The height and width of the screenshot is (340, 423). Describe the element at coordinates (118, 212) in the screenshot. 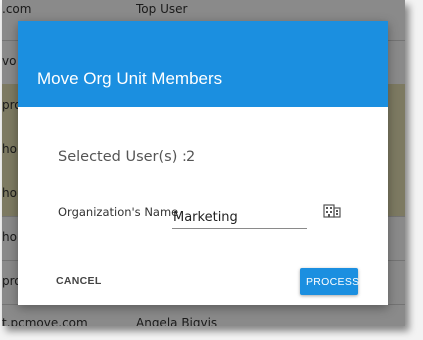

I see `org-name-label: Organization's Name` at that location.